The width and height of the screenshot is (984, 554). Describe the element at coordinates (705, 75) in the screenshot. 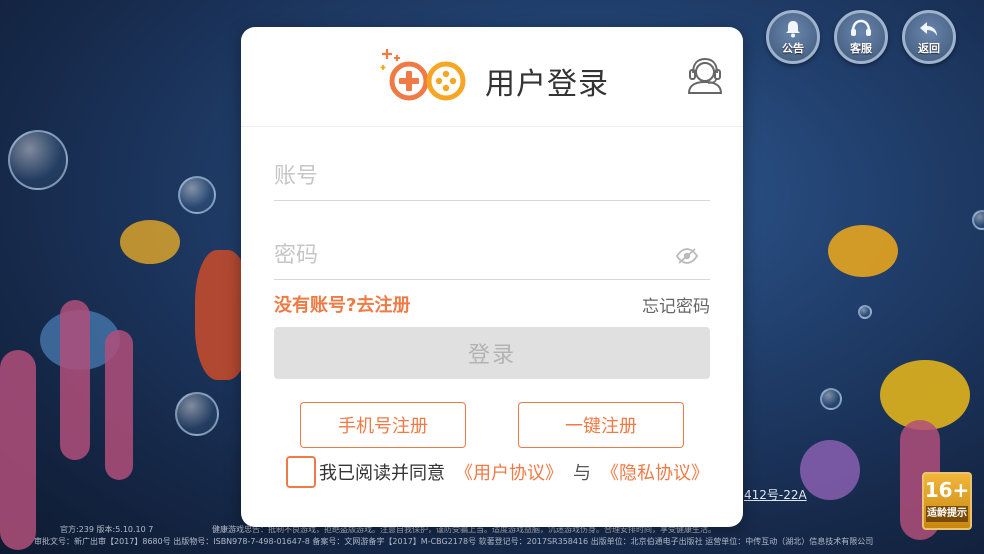

I see `customer-support-icon` at that location.